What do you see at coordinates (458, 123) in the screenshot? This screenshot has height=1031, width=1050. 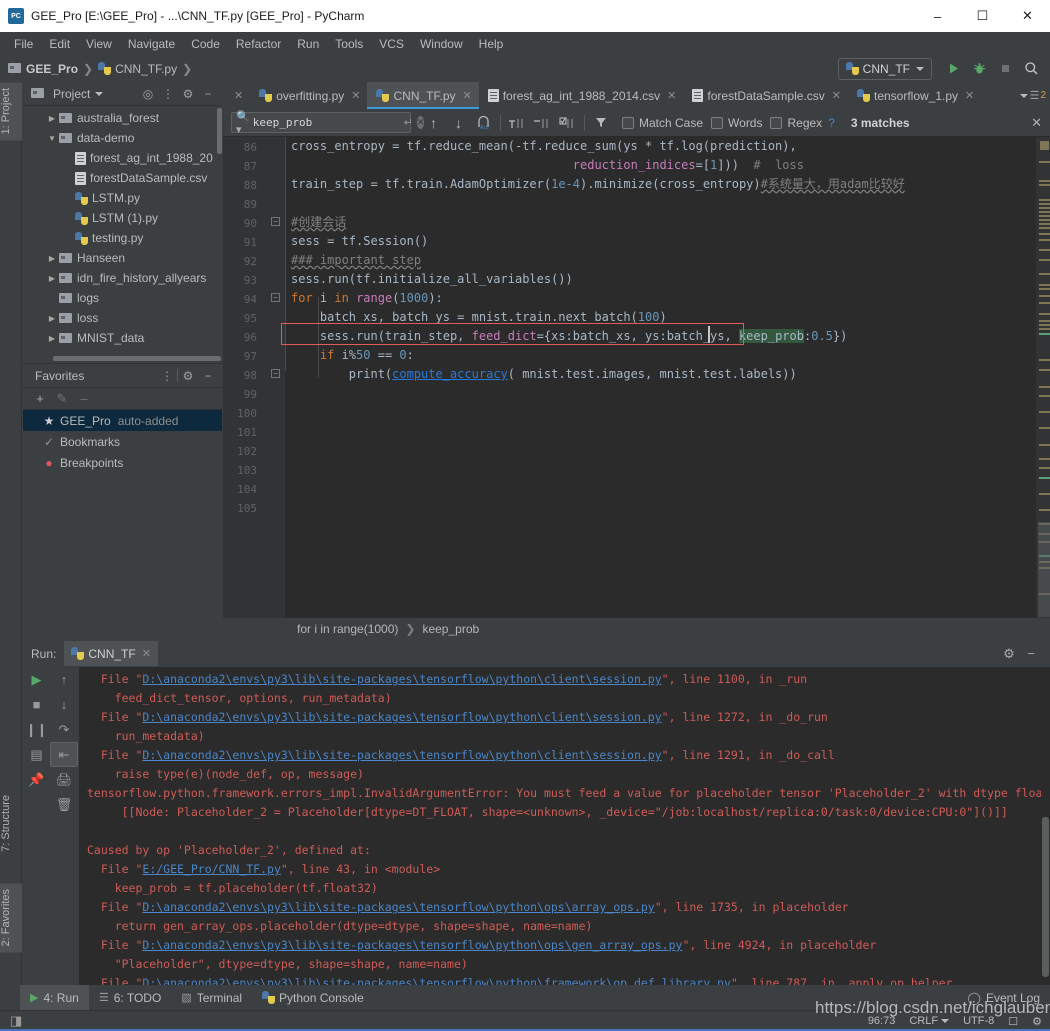 I see `find-next-button: ↓` at bounding box center [458, 123].